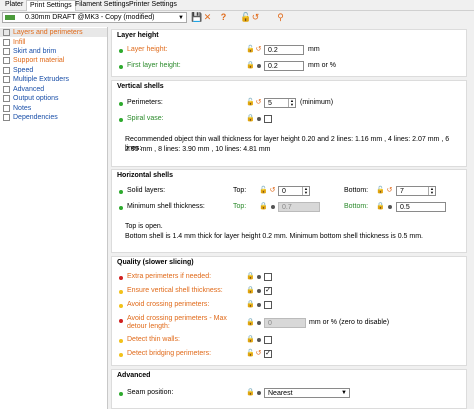 Image resolution: width=474 pixels, height=409 pixels. I want to click on group-title: Advanced, so click(134, 375).